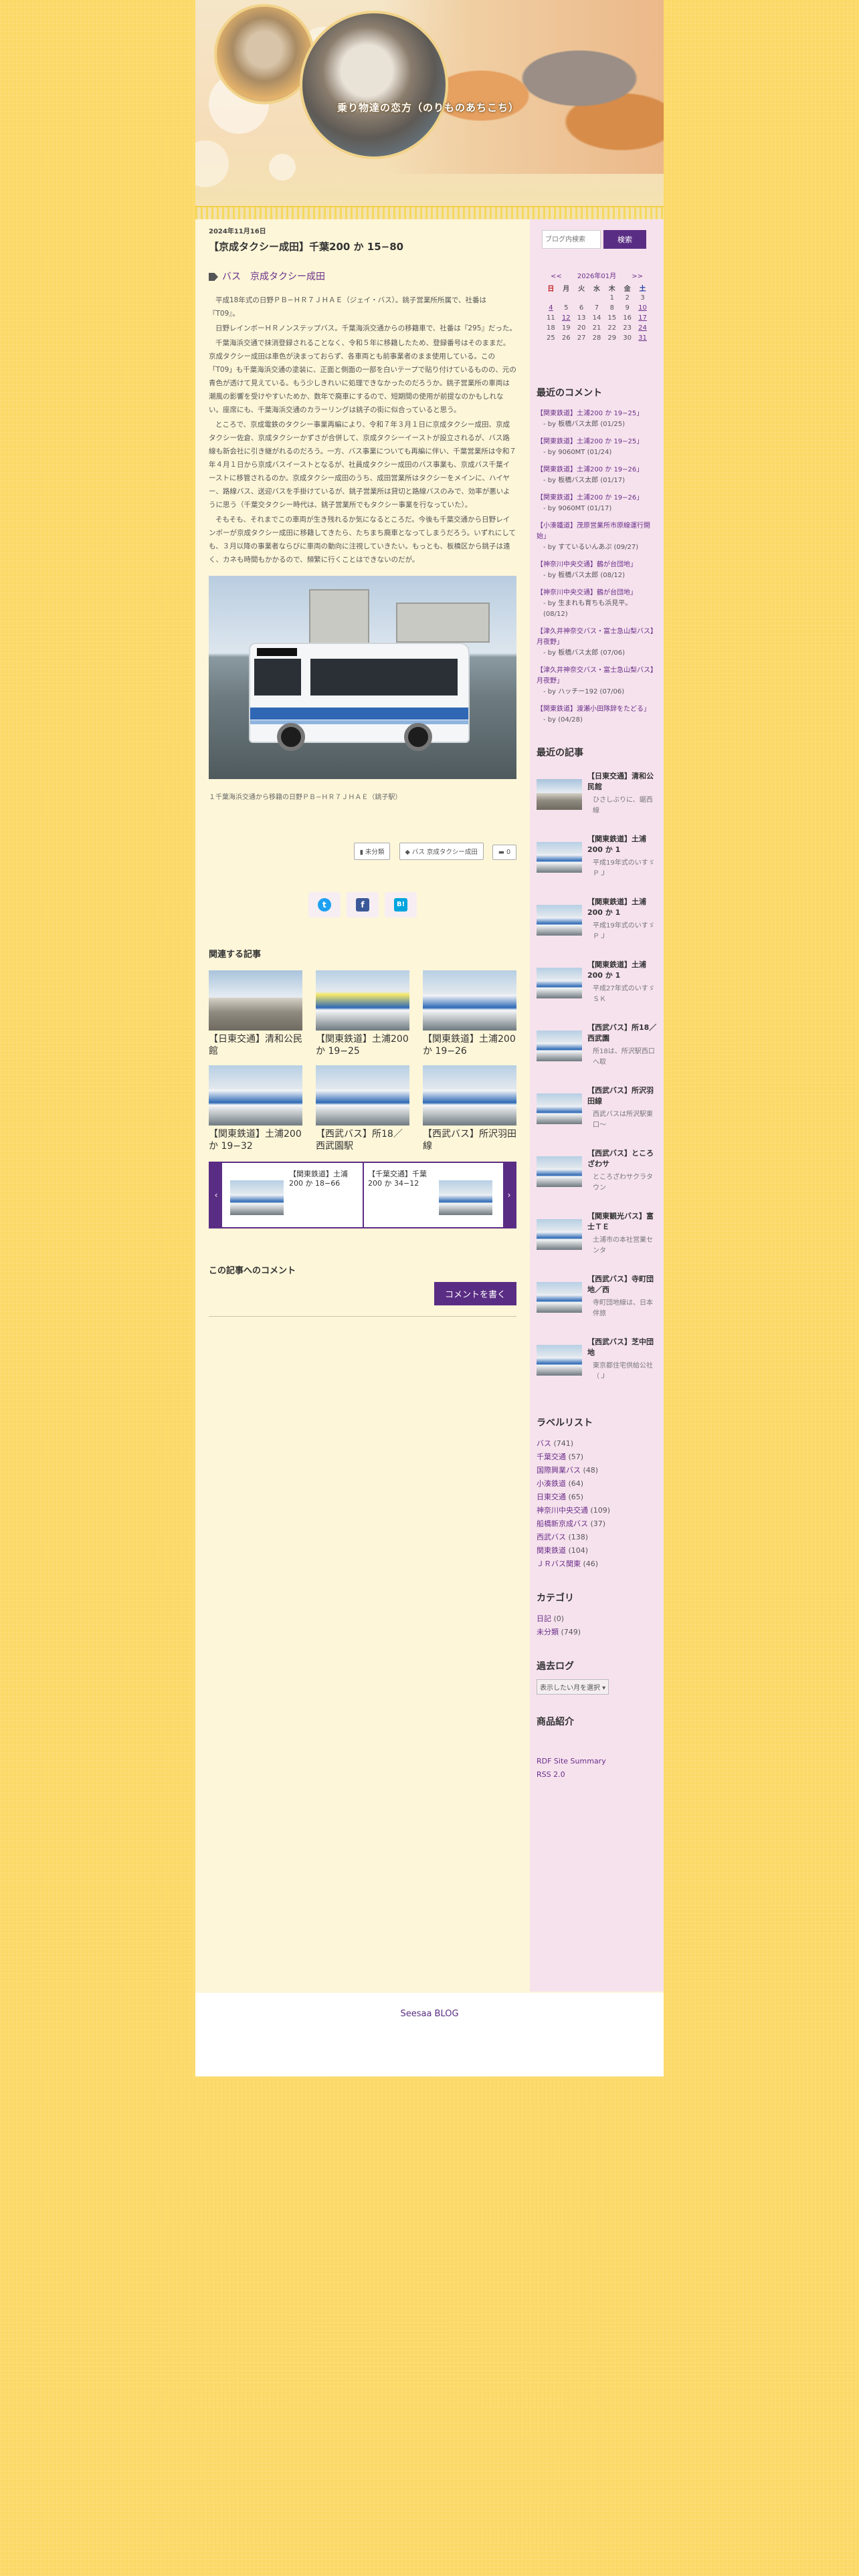  I want to click on recent-comment: 【神奈川中央交通】鶴が台団地」 - by 生まれも育ちも浜見平。 (08/12), so click(597, 604).